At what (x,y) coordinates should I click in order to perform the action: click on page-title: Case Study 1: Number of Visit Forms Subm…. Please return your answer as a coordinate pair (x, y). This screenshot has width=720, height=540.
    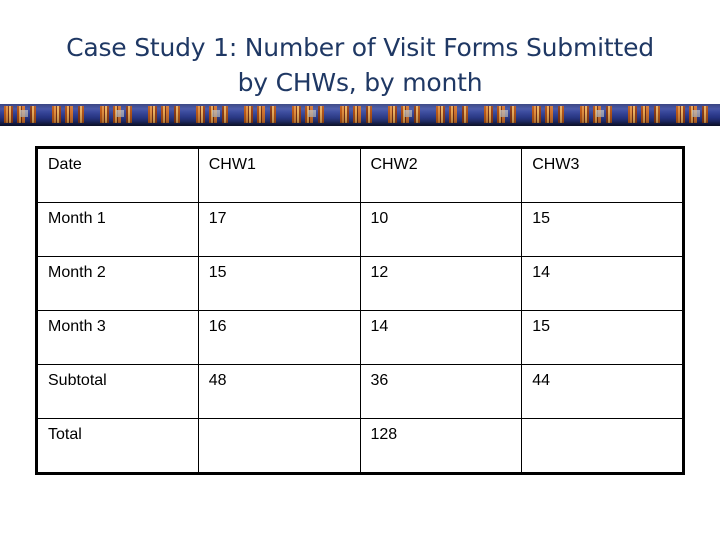
    Looking at the image, I should click on (360, 65).